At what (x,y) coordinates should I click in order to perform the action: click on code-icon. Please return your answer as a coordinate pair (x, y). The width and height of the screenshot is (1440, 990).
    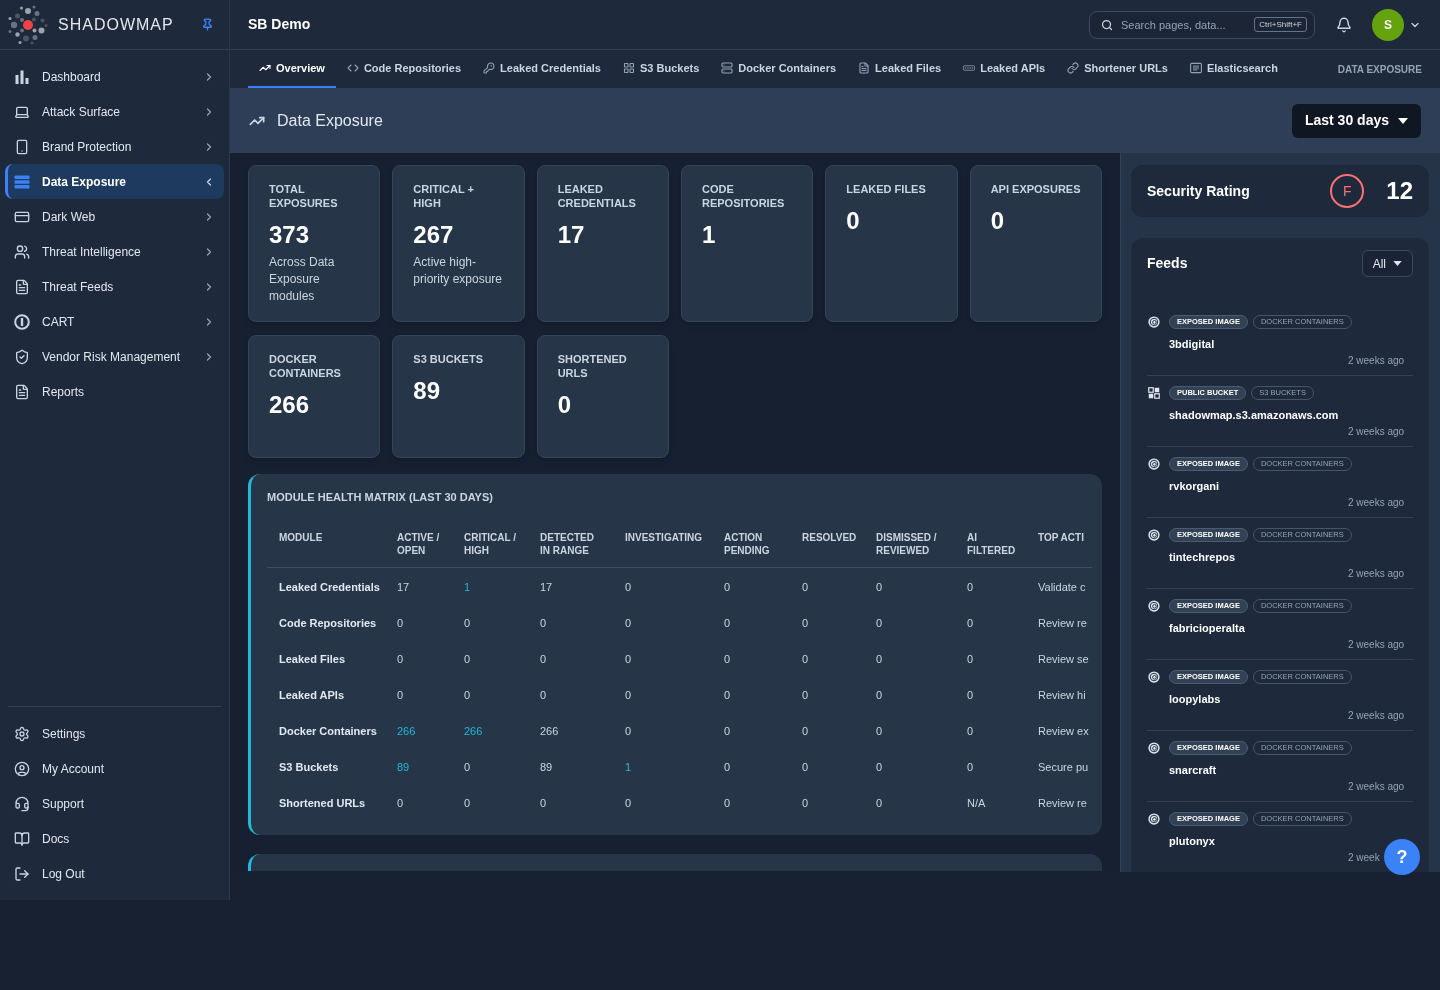
    Looking at the image, I should click on (352, 68).